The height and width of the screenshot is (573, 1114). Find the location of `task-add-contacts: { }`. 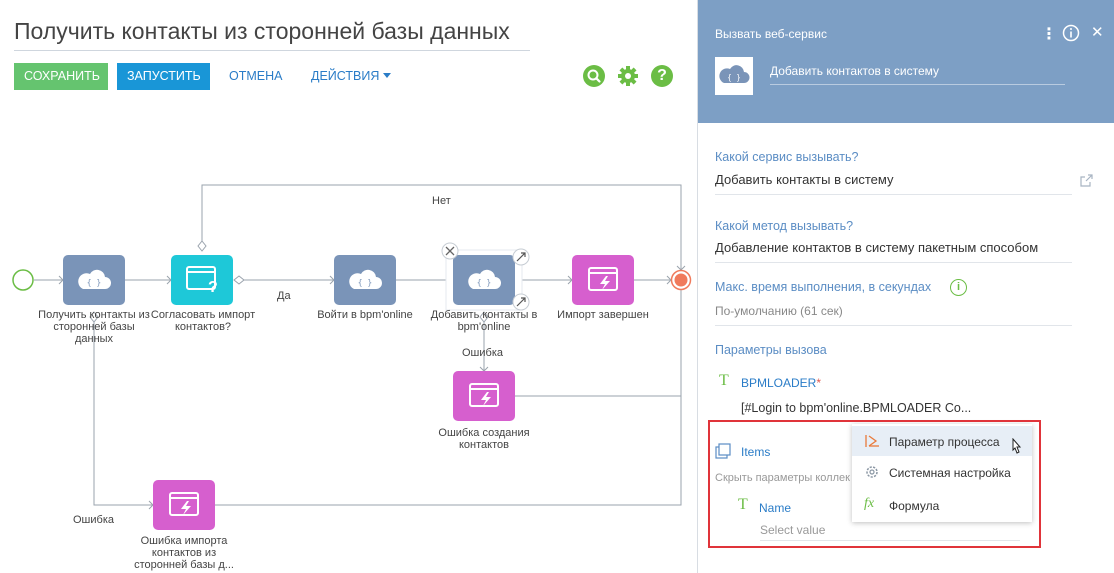

task-add-contacts: { } is located at coordinates (485, 276).